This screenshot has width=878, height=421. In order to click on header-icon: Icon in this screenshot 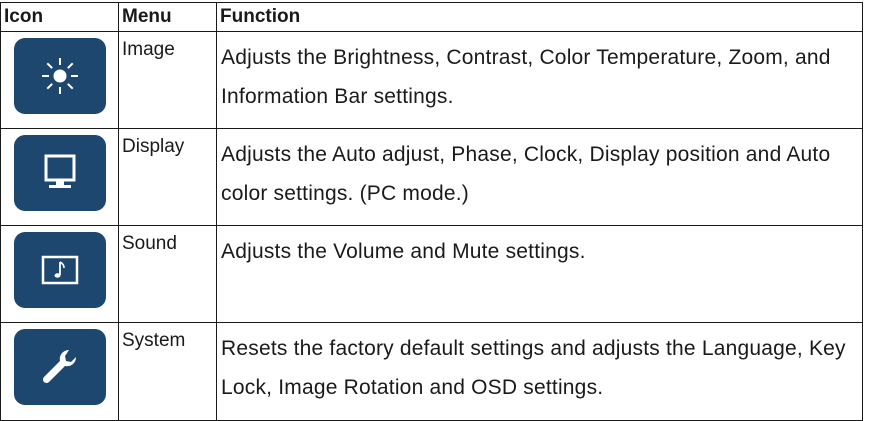, I will do `click(59, 17)`.